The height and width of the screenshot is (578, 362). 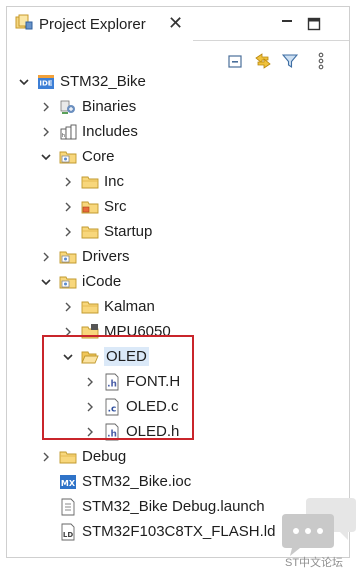 I want to click on project-explorer-icon, so click(x=24, y=24).